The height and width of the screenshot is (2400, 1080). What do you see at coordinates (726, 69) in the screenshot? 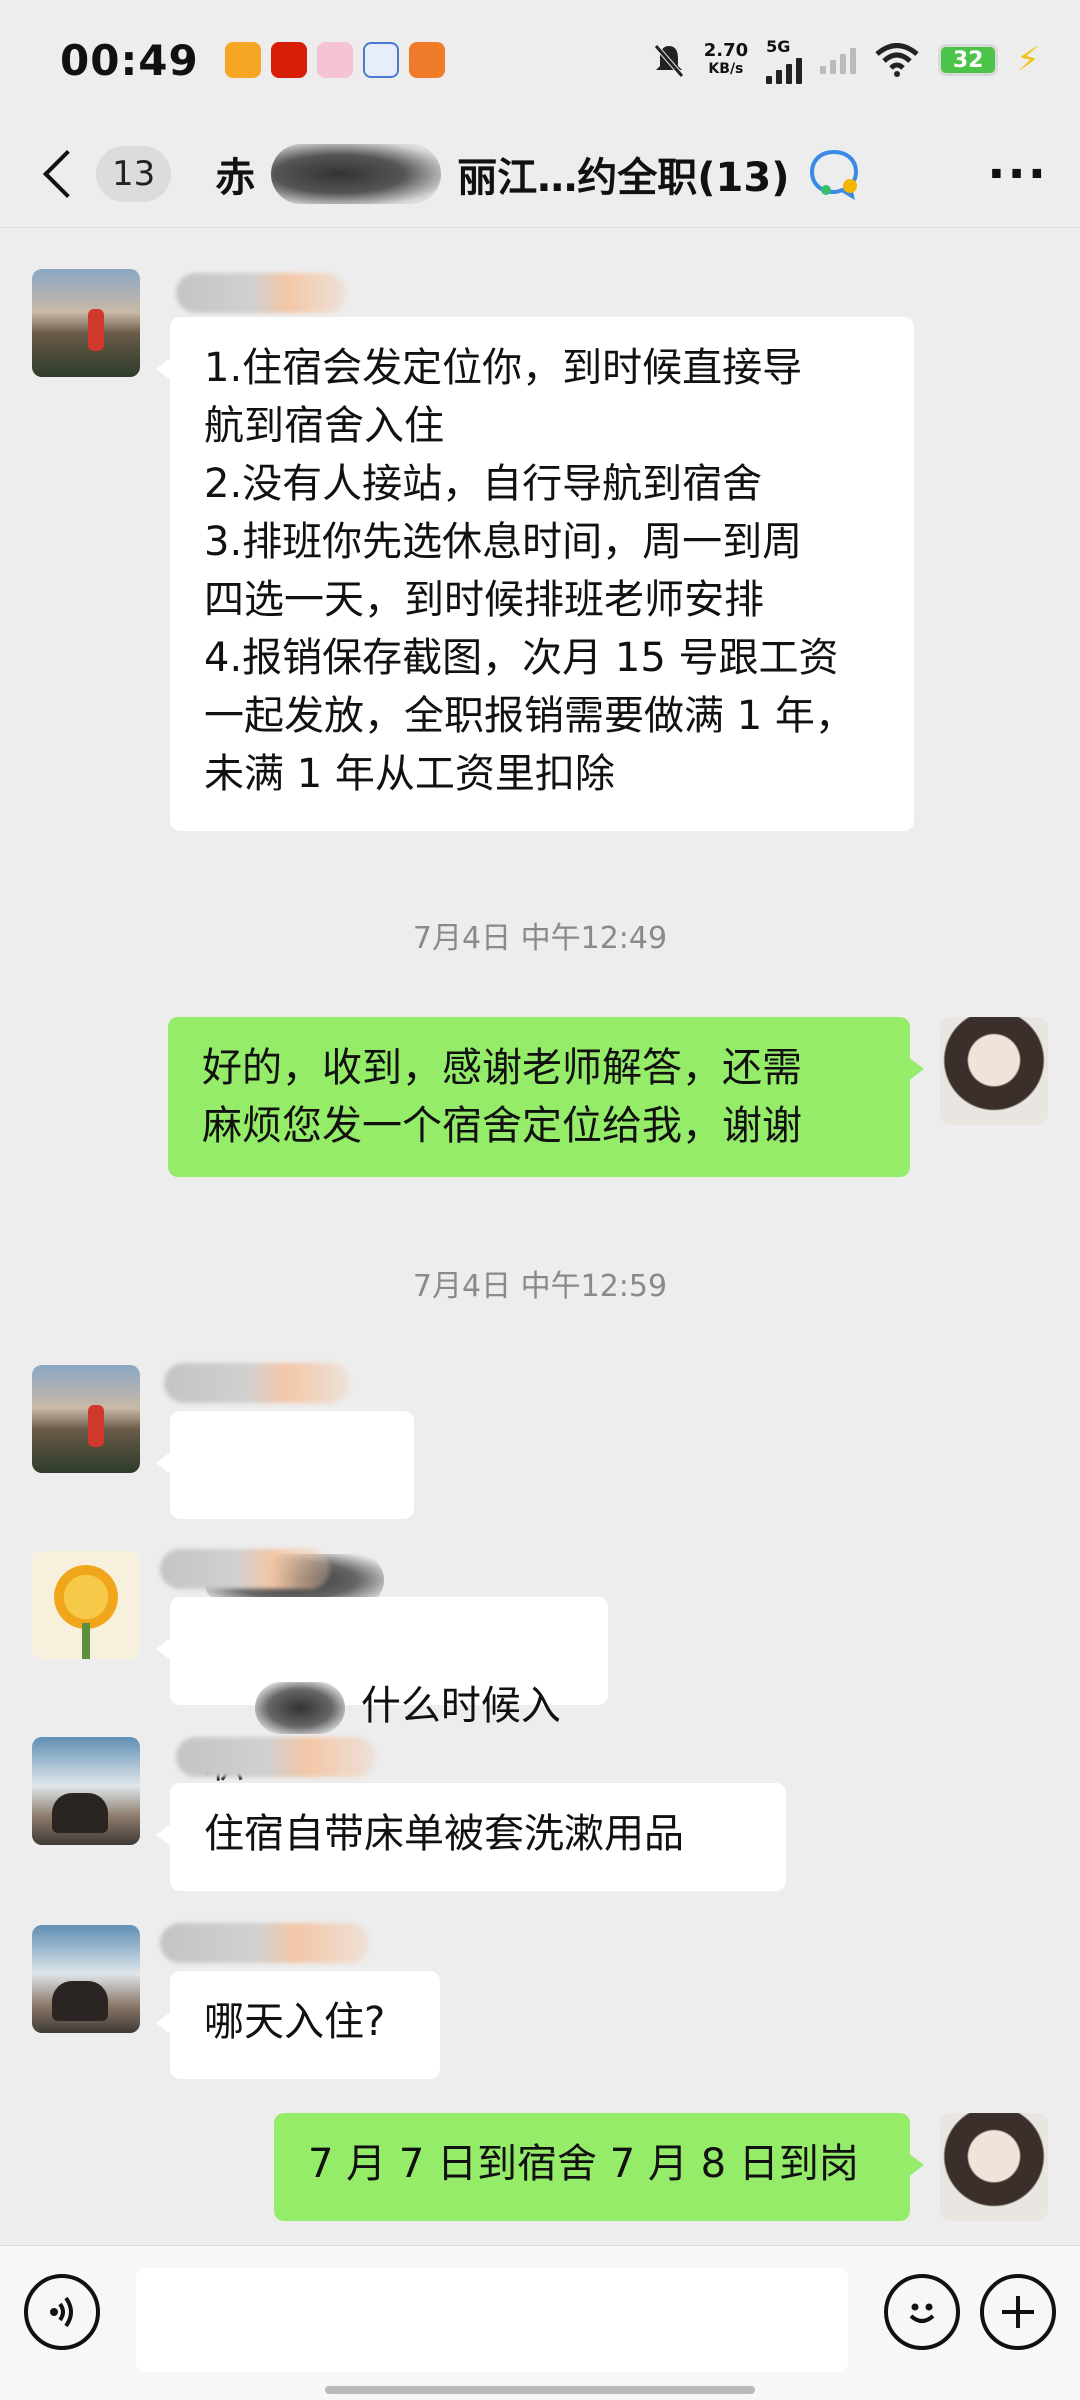
I see `net-speed-unit: KB/s` at bounding box center [726, 69].